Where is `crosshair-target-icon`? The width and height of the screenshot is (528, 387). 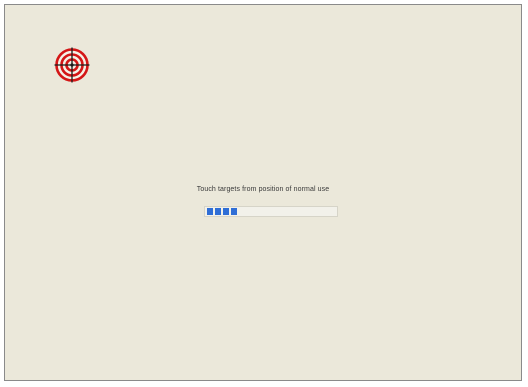
crosshair-target-icon is located at coordinates (72, 65).